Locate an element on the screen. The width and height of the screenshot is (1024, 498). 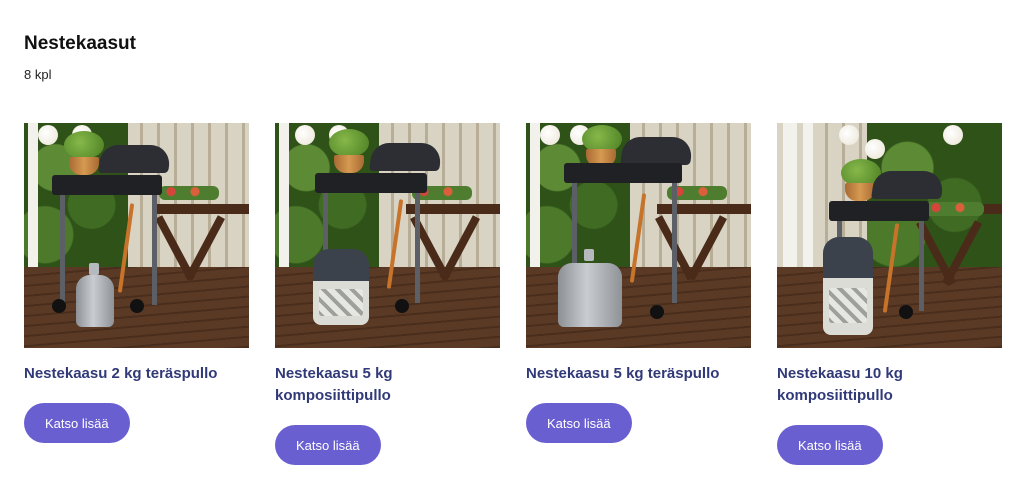
product-name: Nestekaasu 5 kg teräspullo is located at coordinates (638, 374).